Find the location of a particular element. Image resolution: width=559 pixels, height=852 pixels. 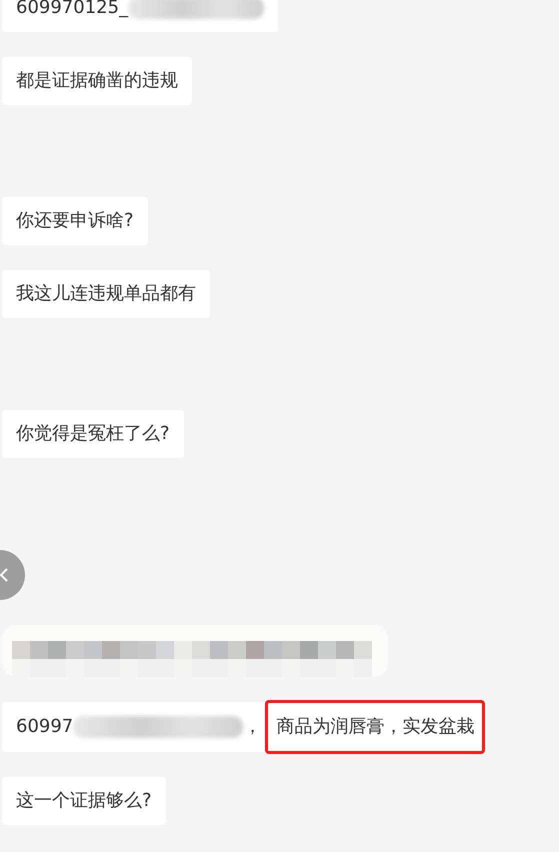

message-bubble: 我这儿连违规单品都有 is located at coordinates (106, 294).